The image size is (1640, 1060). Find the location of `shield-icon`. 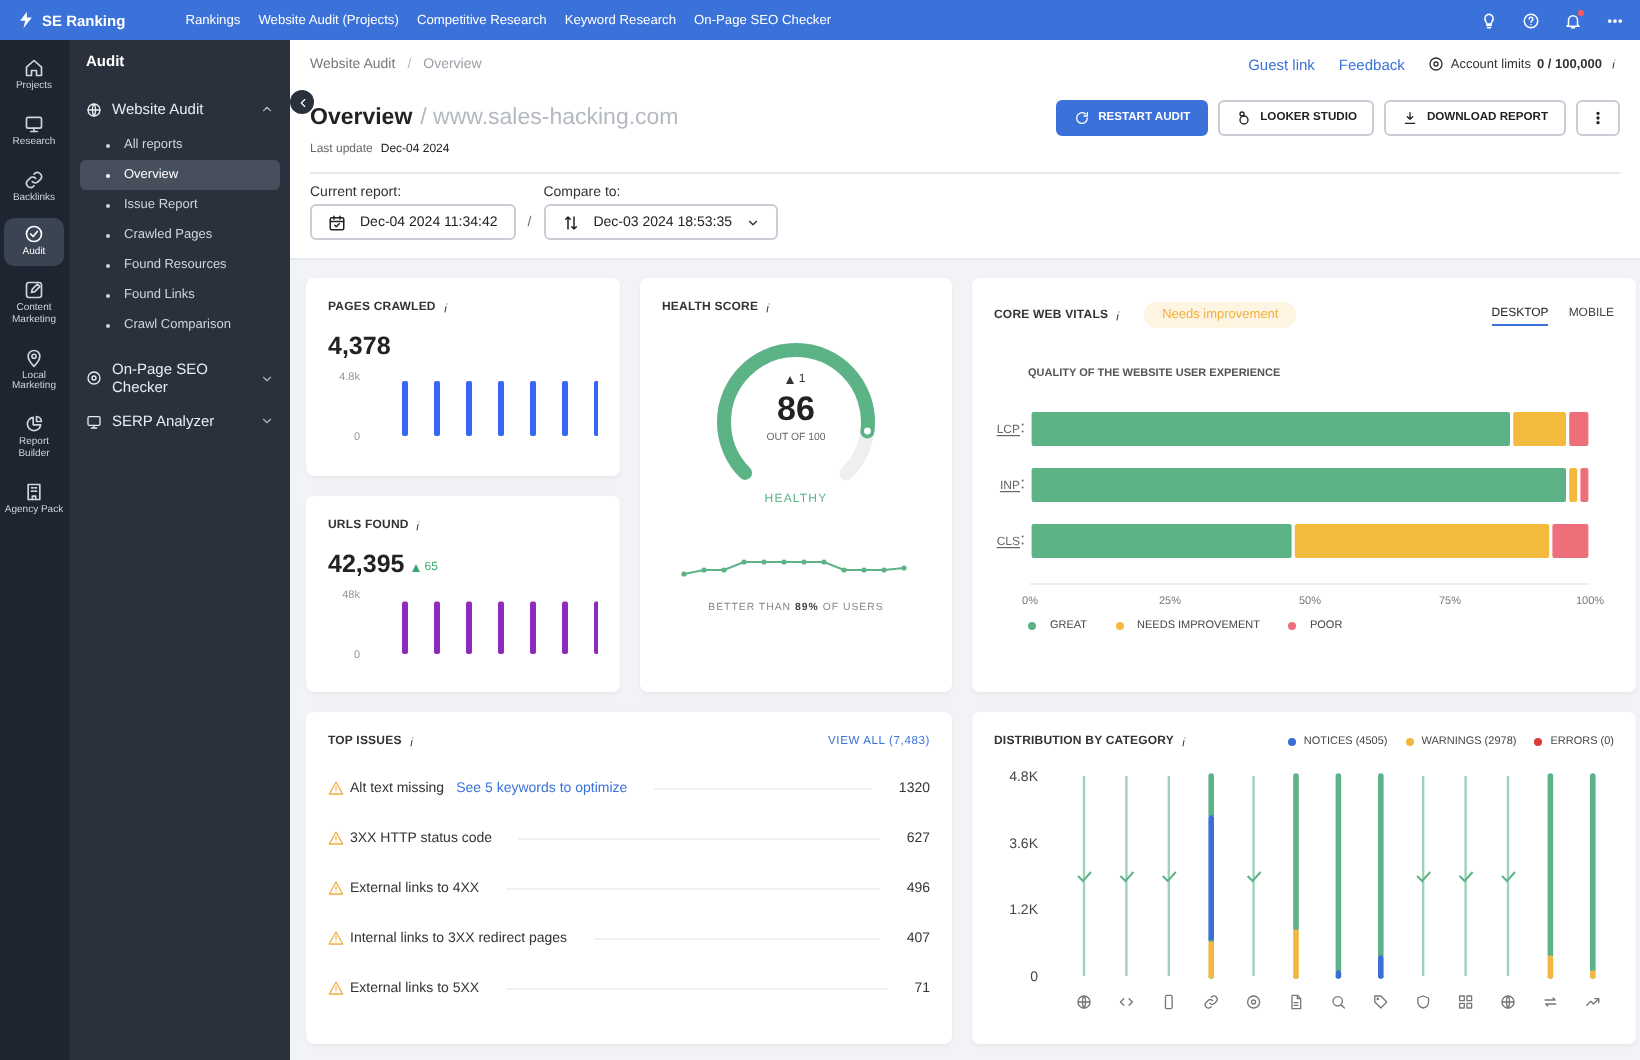

shield-icon is located at coordinates (1423, 1002).